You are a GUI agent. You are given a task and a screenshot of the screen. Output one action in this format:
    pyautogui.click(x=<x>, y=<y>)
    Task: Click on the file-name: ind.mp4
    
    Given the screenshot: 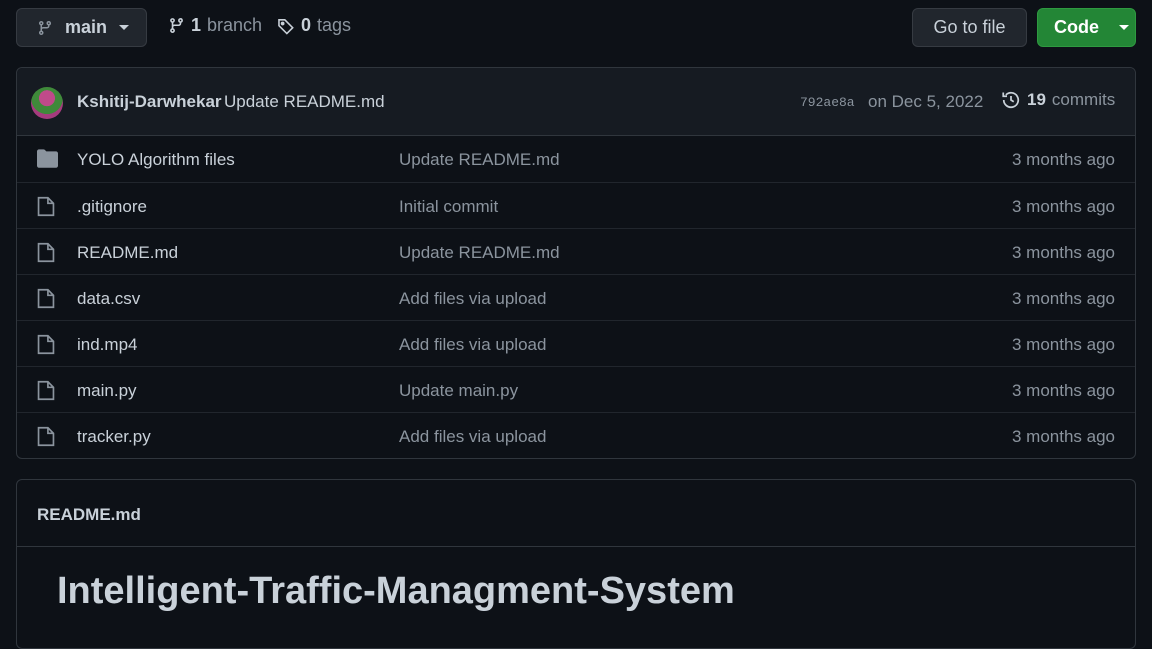 What is the action you would take?
    pyautogui.click(x=107, y=345)
    